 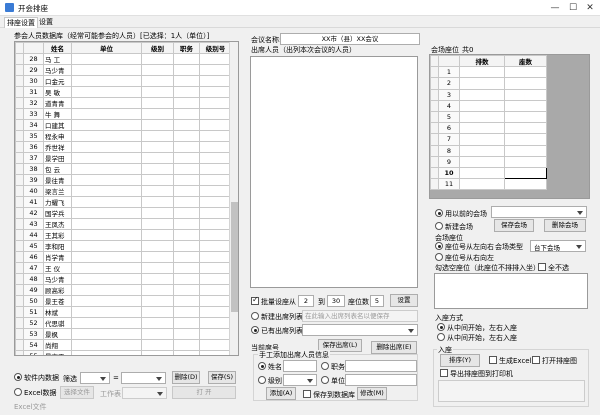 I want to click on add-button: 添加(A), so click(x=281, y=393).